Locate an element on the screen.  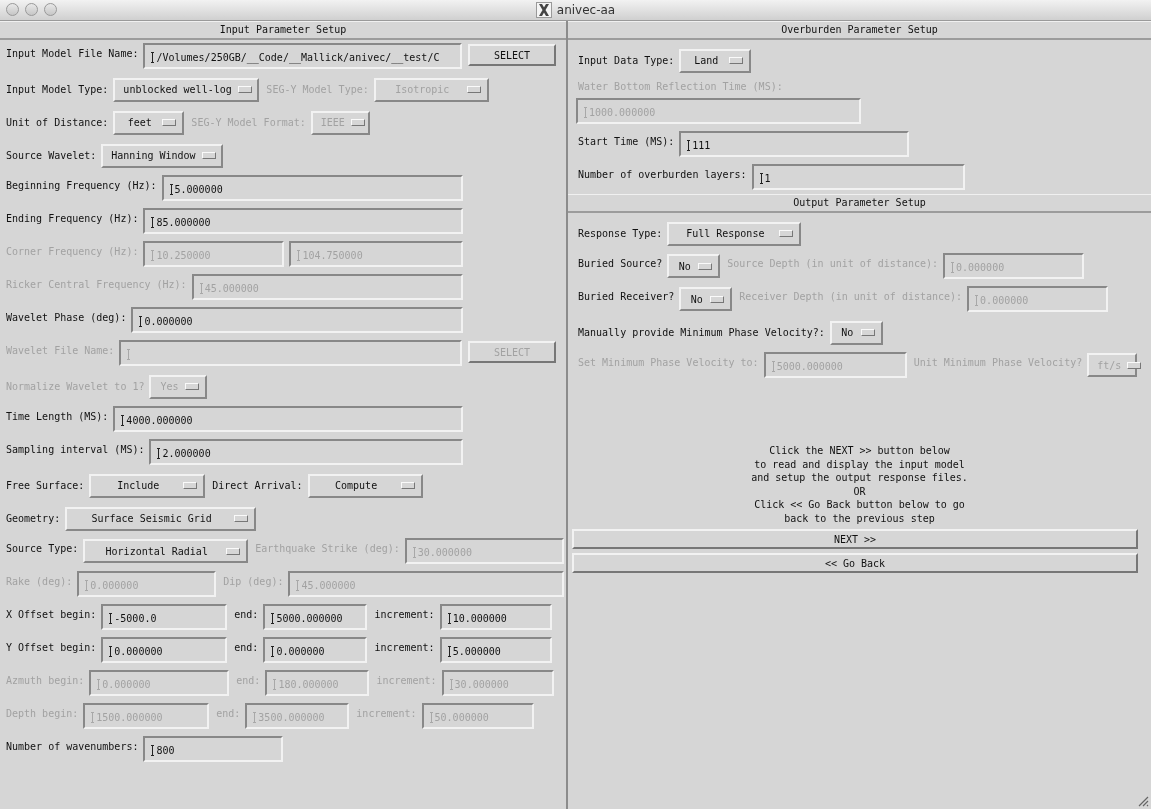
section-header: Output Parameter Setup is located at coordinates (859, 203).